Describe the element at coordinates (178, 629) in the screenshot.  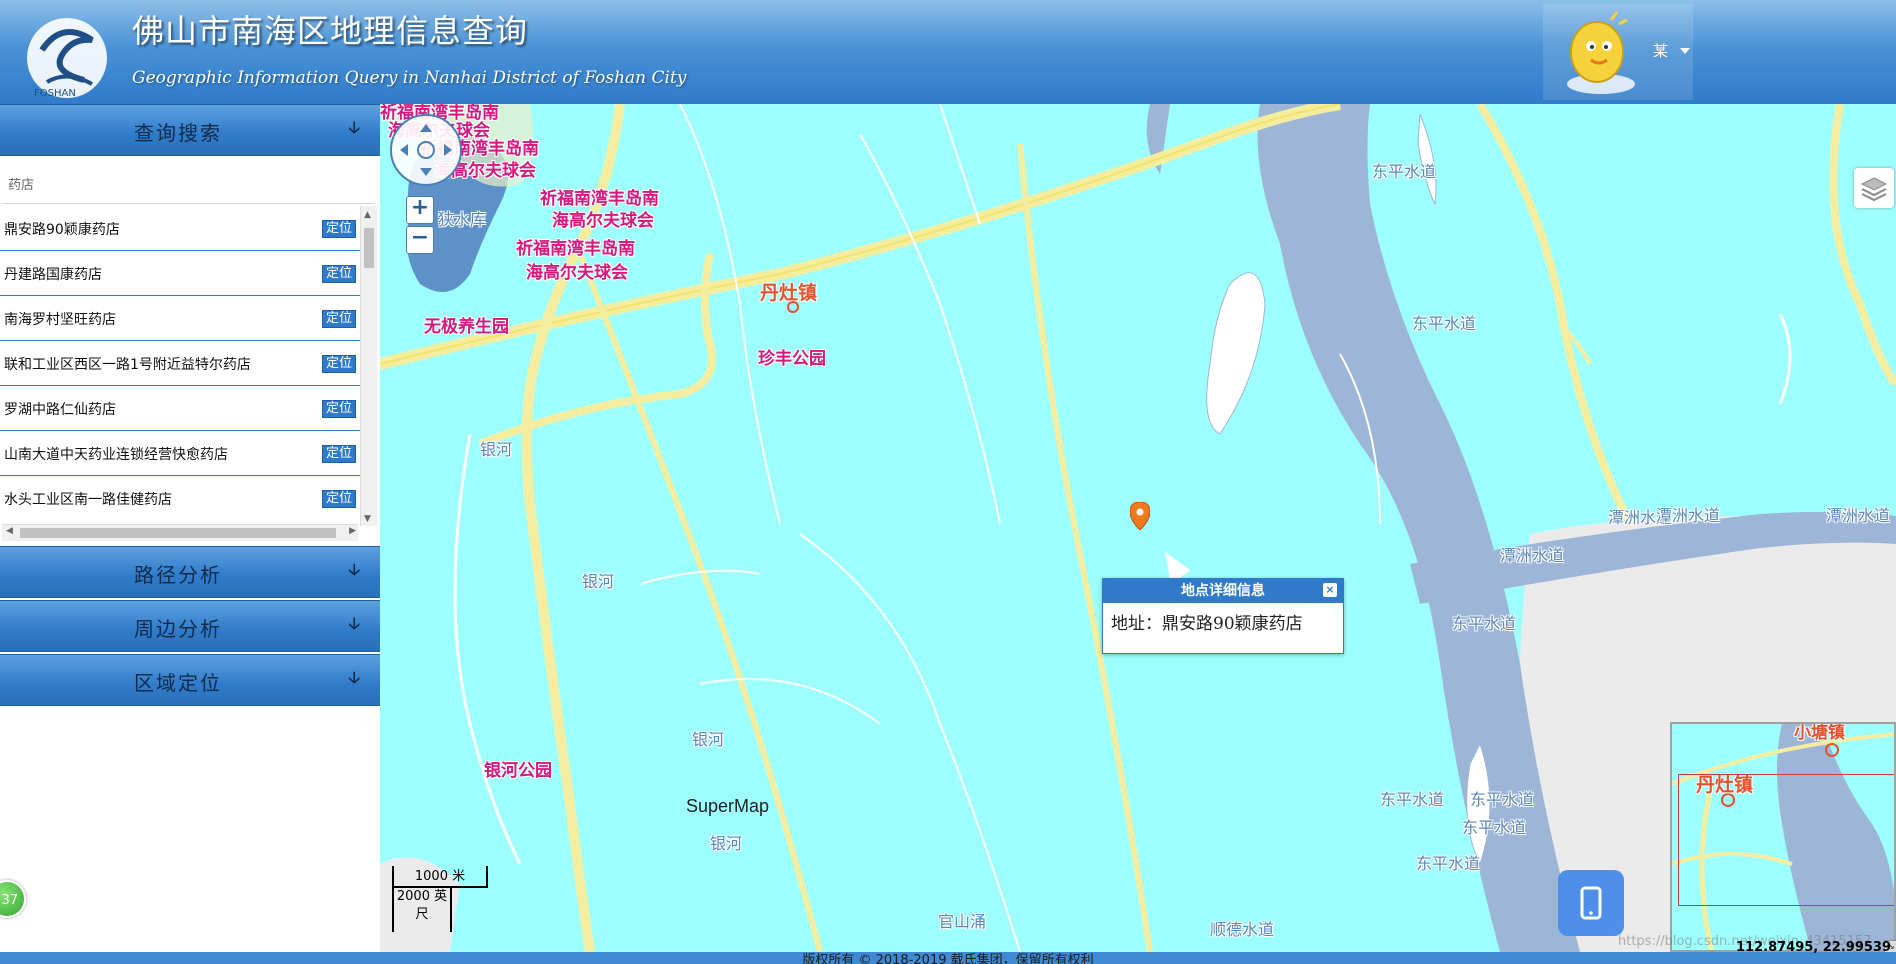
I see `panel-title: 周边分析` at that location.